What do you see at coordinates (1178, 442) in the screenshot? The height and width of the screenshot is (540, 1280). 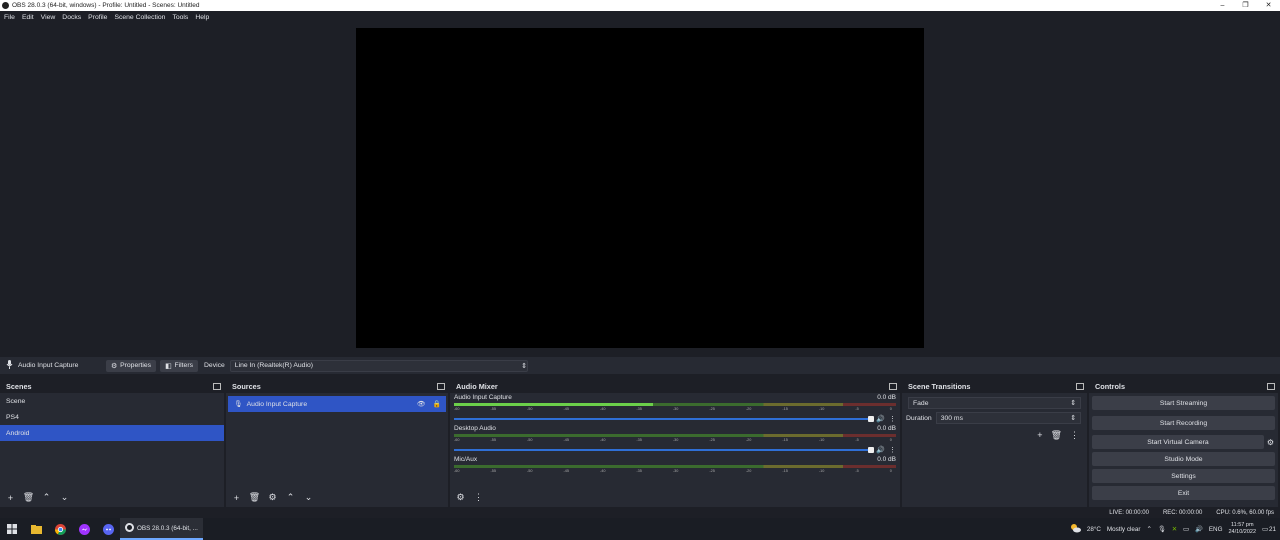 I see `start-virtual-camera-button: Start Virtual Camera` at bounding box center [1178, 442].